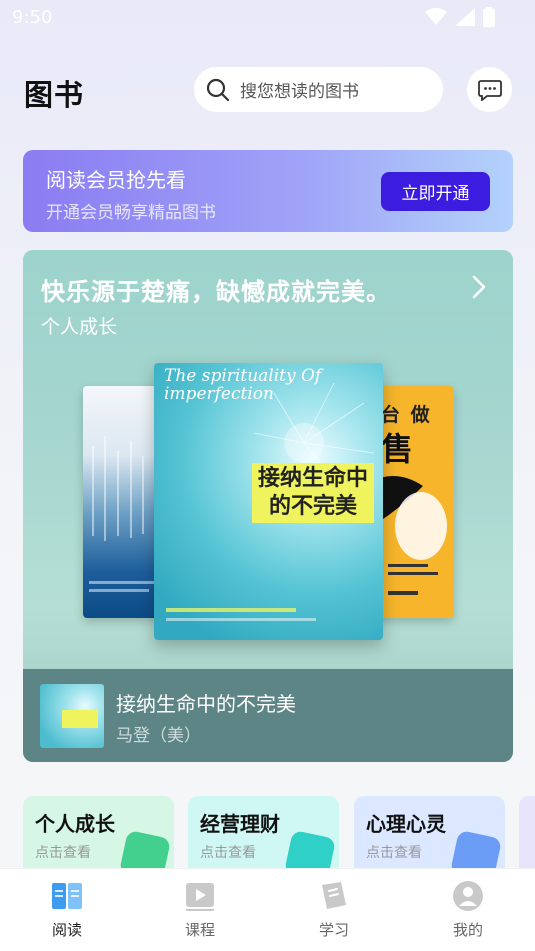 The width and height of the screenshot is (535, 951). Describe the element at coordinates (79, 327) in the screenshot. I see `featured-category: 个人成长` at that location.